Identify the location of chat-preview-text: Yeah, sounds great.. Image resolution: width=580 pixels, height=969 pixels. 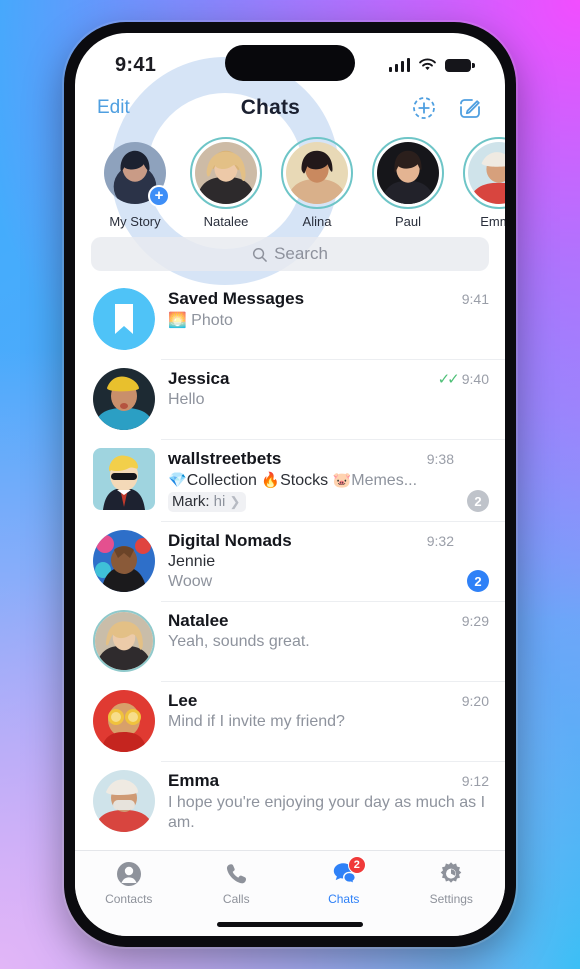
(239, 641).